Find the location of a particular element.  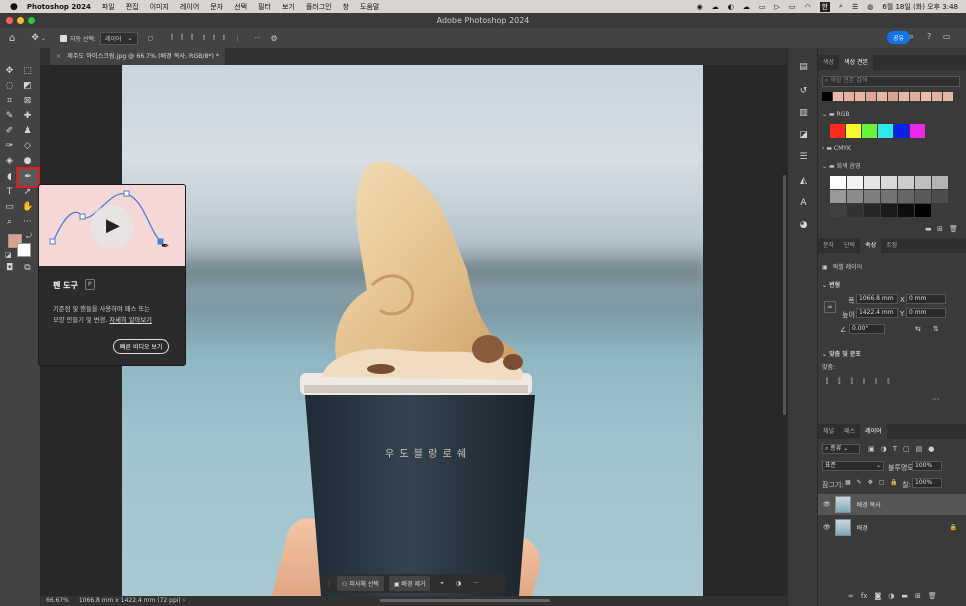

search-icon: ⌕ is located at coordinates (911, 37).